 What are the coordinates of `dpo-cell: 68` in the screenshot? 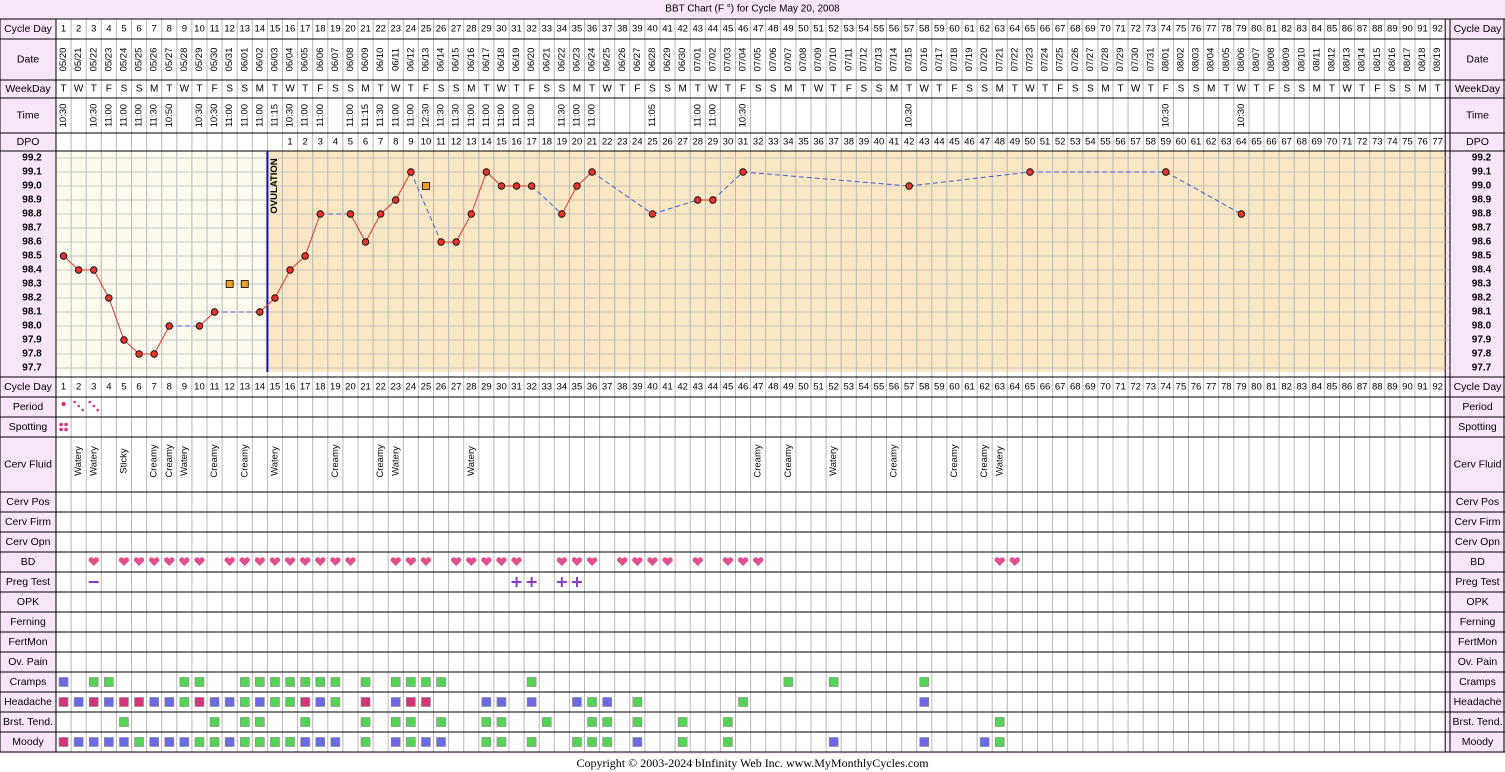 It's located at (1301, 142).